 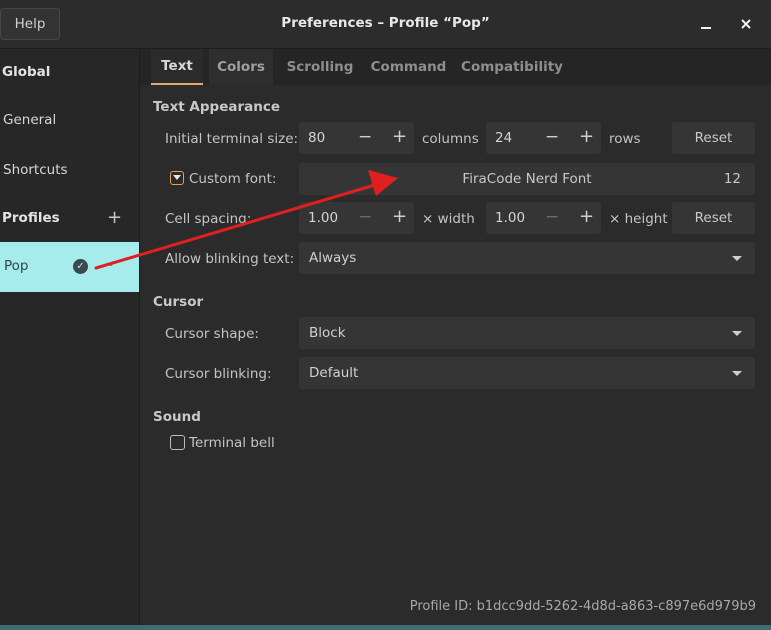 What do you see at coordinates (365, 137) in the screenshot?
I see `columns-decrement-icon: −` at bounding box center [365, 137].